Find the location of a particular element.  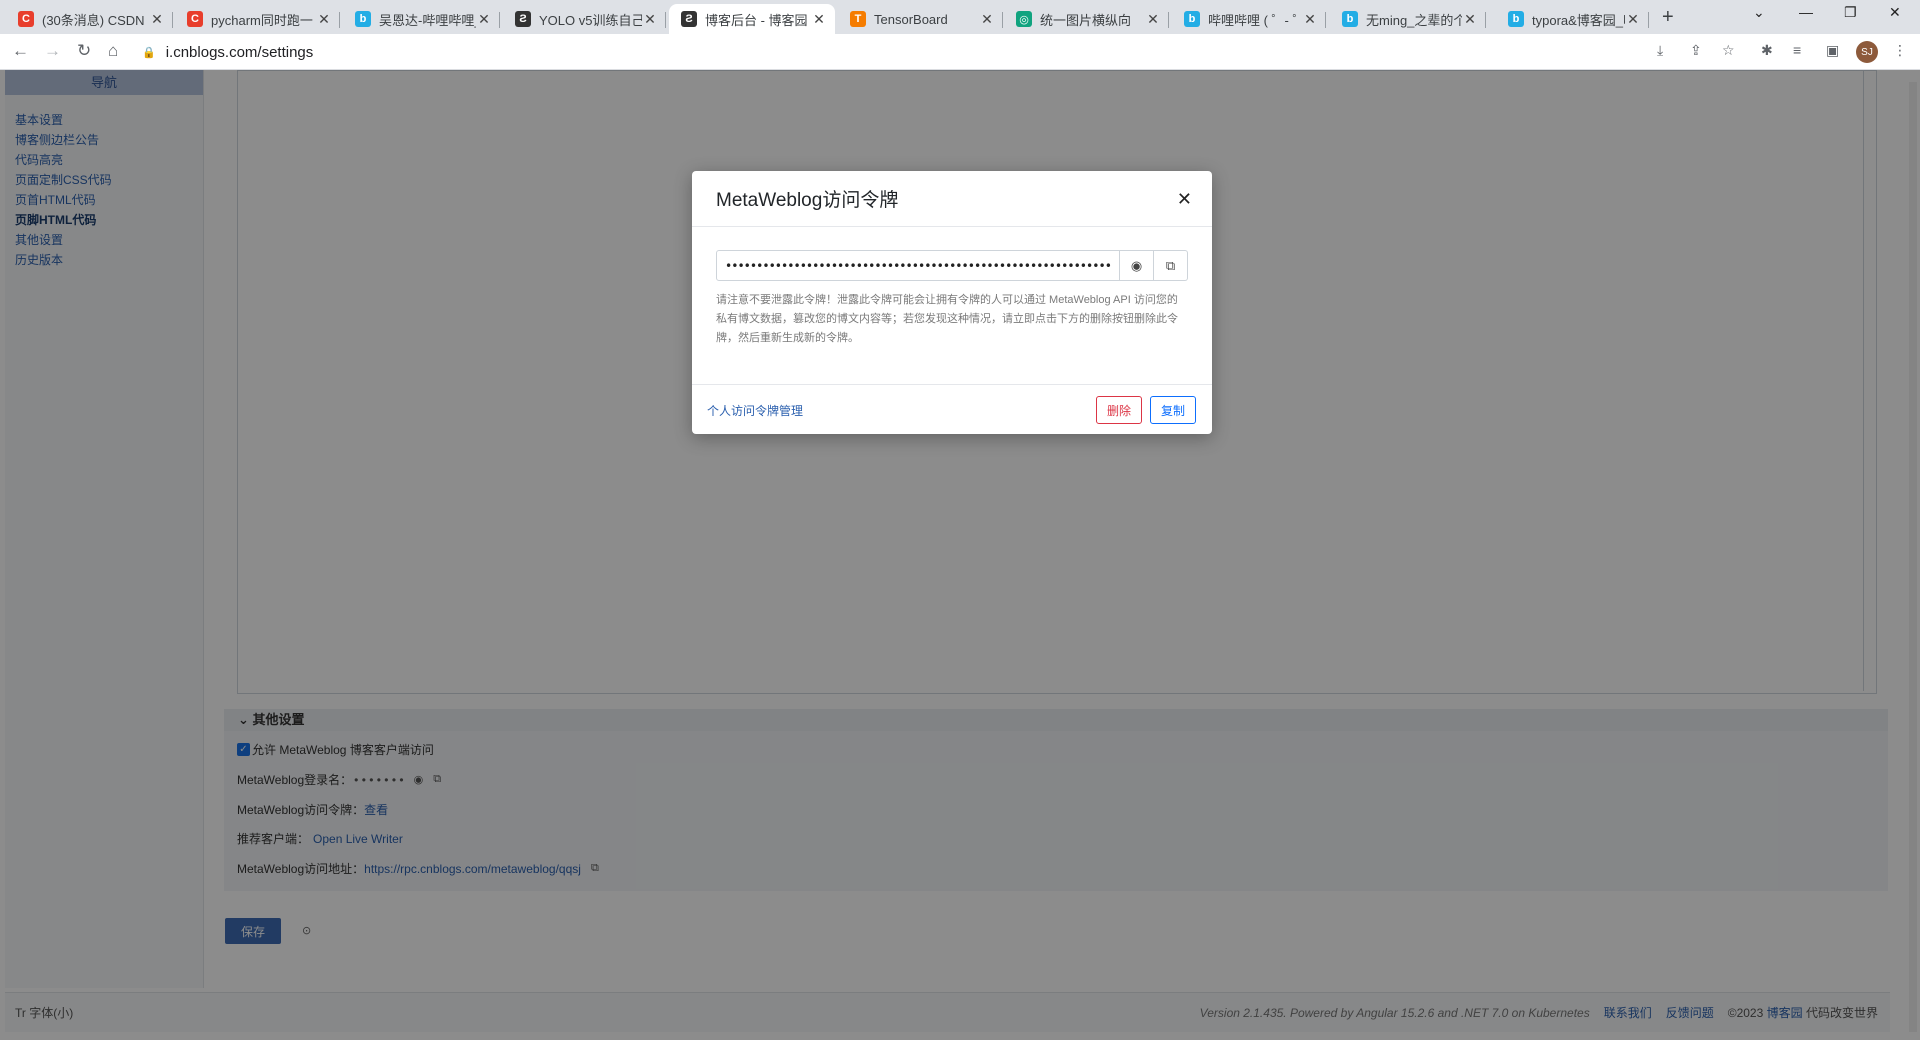

lock-icon: 🔒 is located at coordinates (149, 52).